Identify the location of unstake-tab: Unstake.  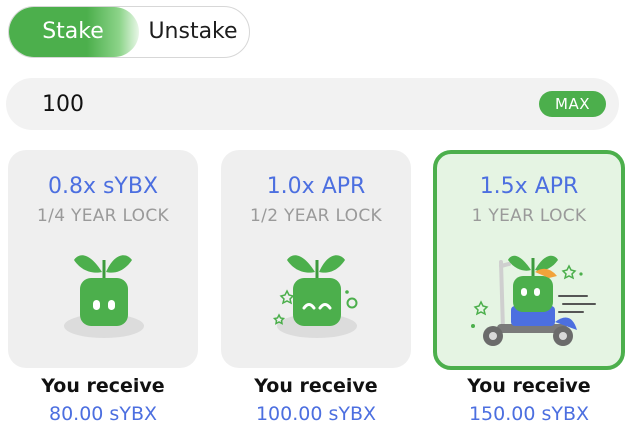
(193, 32).